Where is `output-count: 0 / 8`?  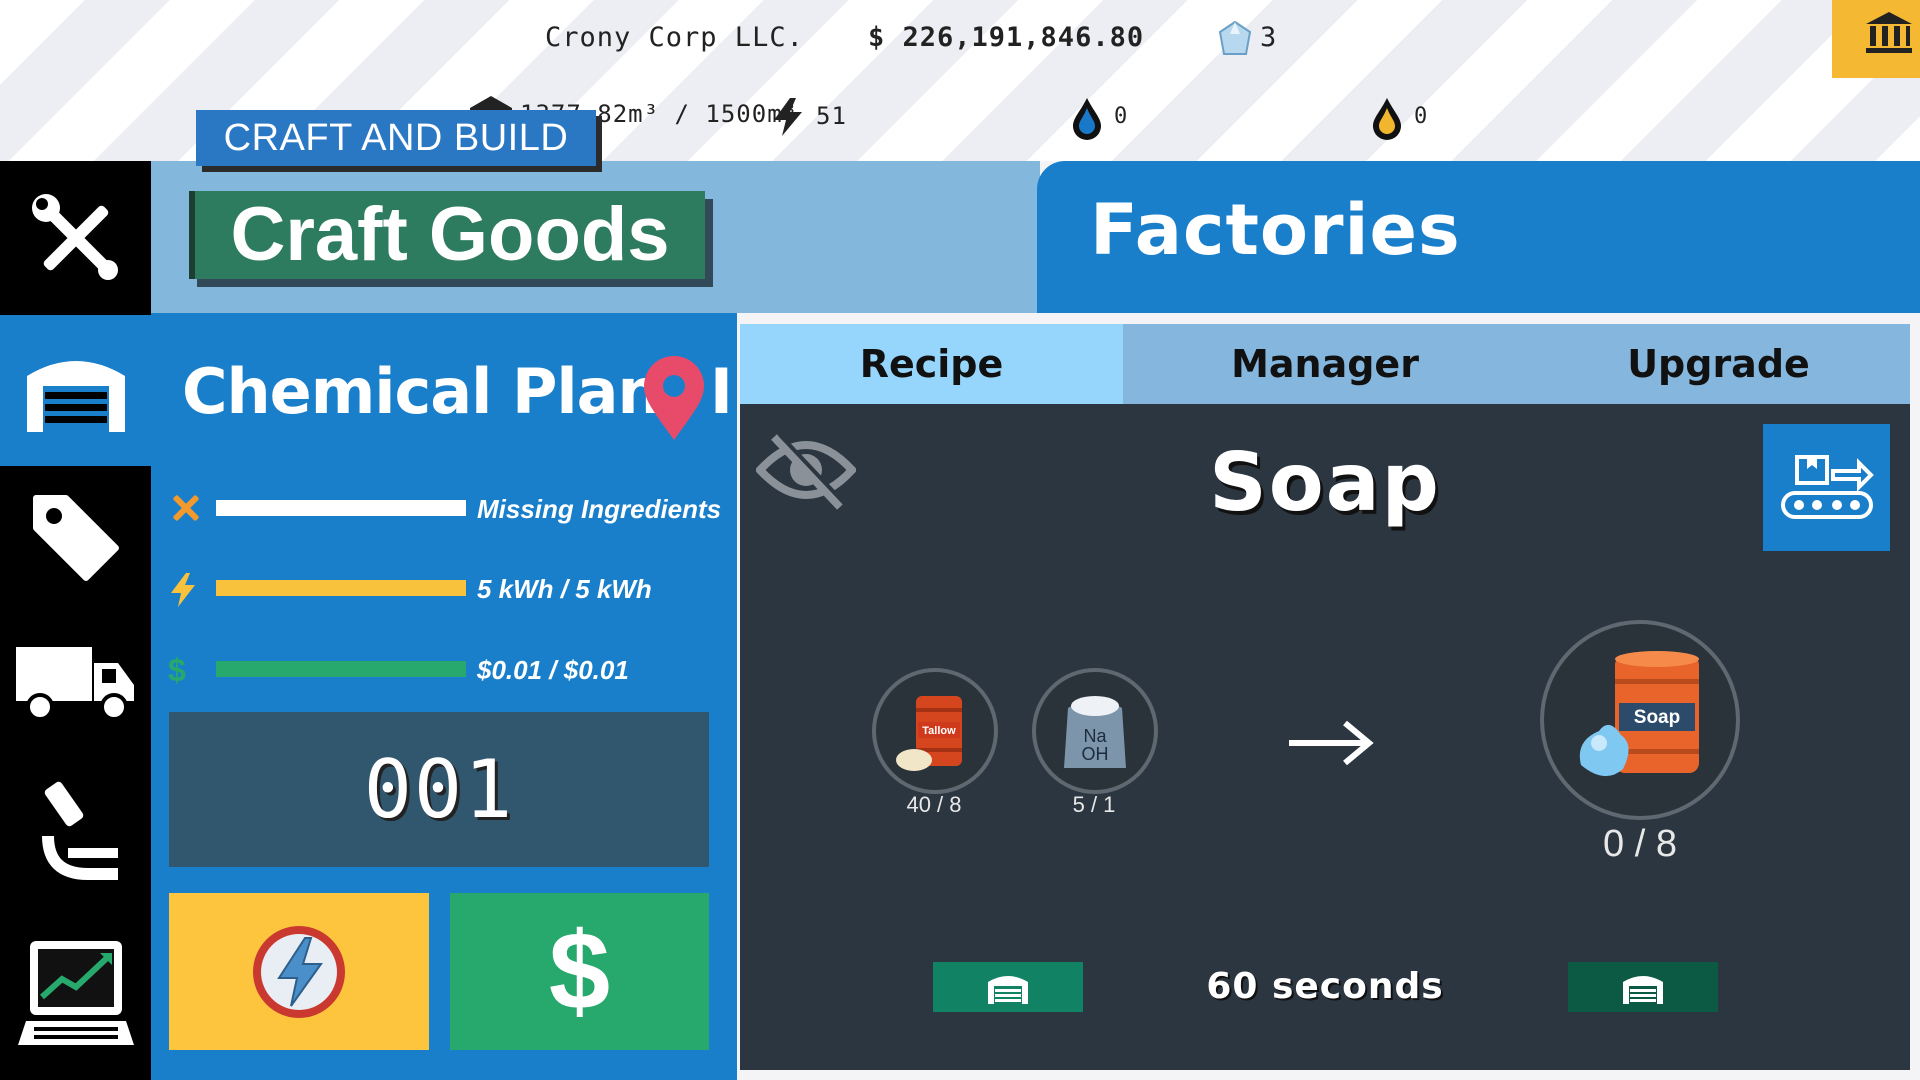
output-count: 0 / 8 is located at coordinates (1640, 844).